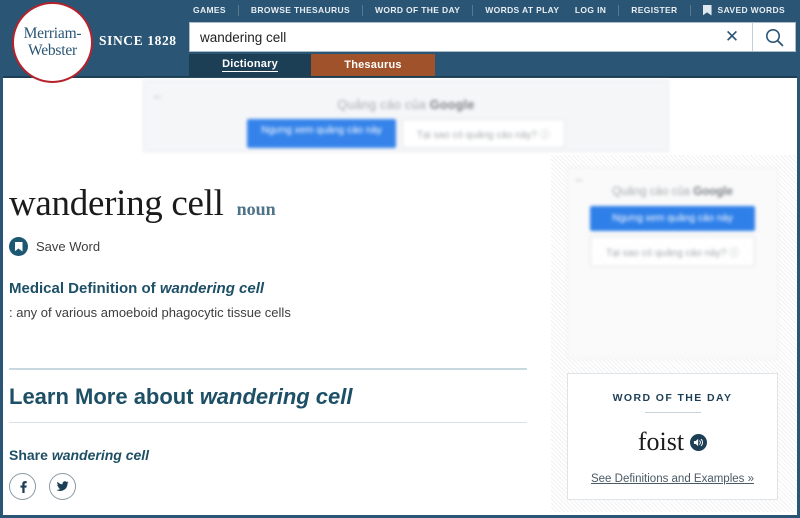 The height and width of the screenshot is (518, 800). I want to click on page-title: wandering cell, so click(116, 203).